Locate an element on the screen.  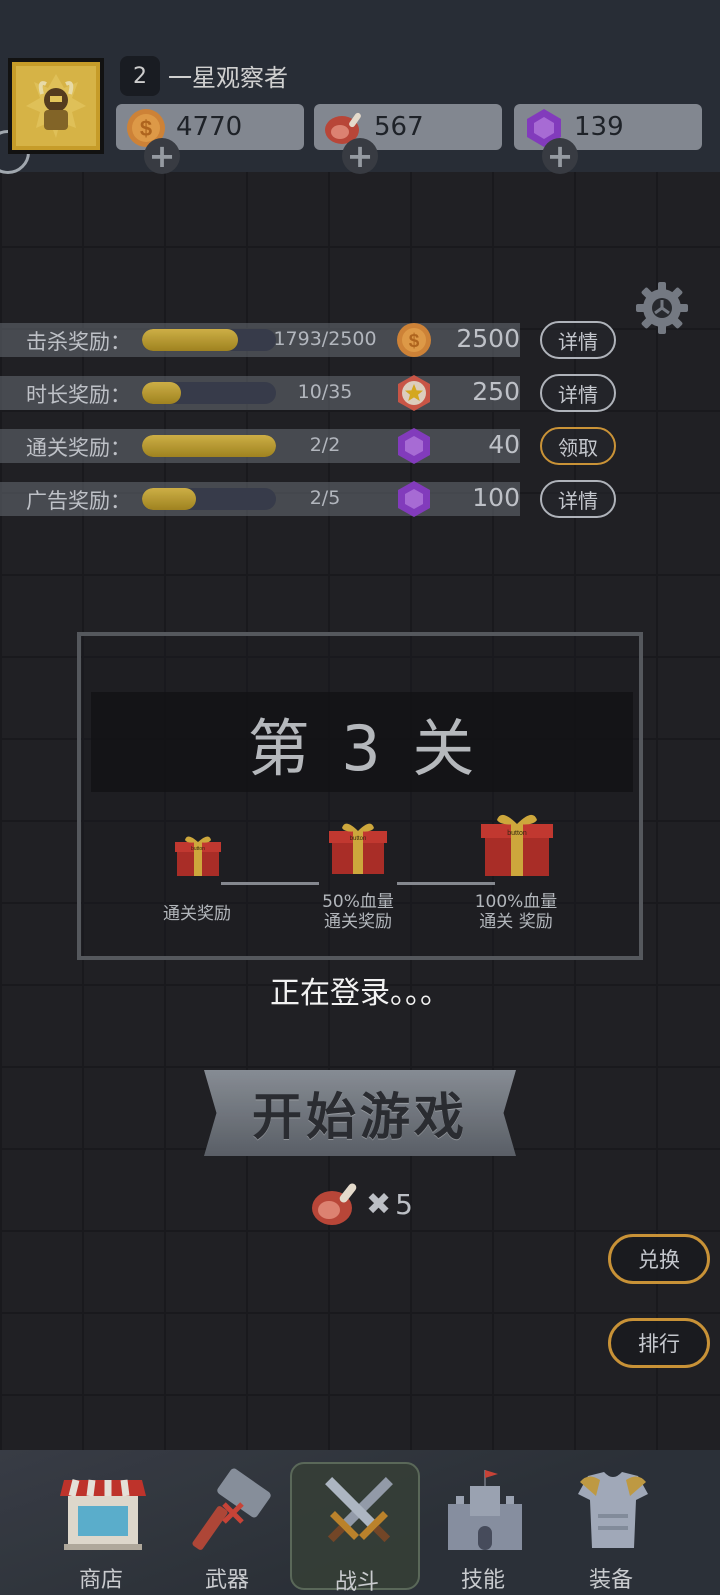
reward-row-clear: 通关奖励： 2/2 40 is located at coordinates (260, 446).